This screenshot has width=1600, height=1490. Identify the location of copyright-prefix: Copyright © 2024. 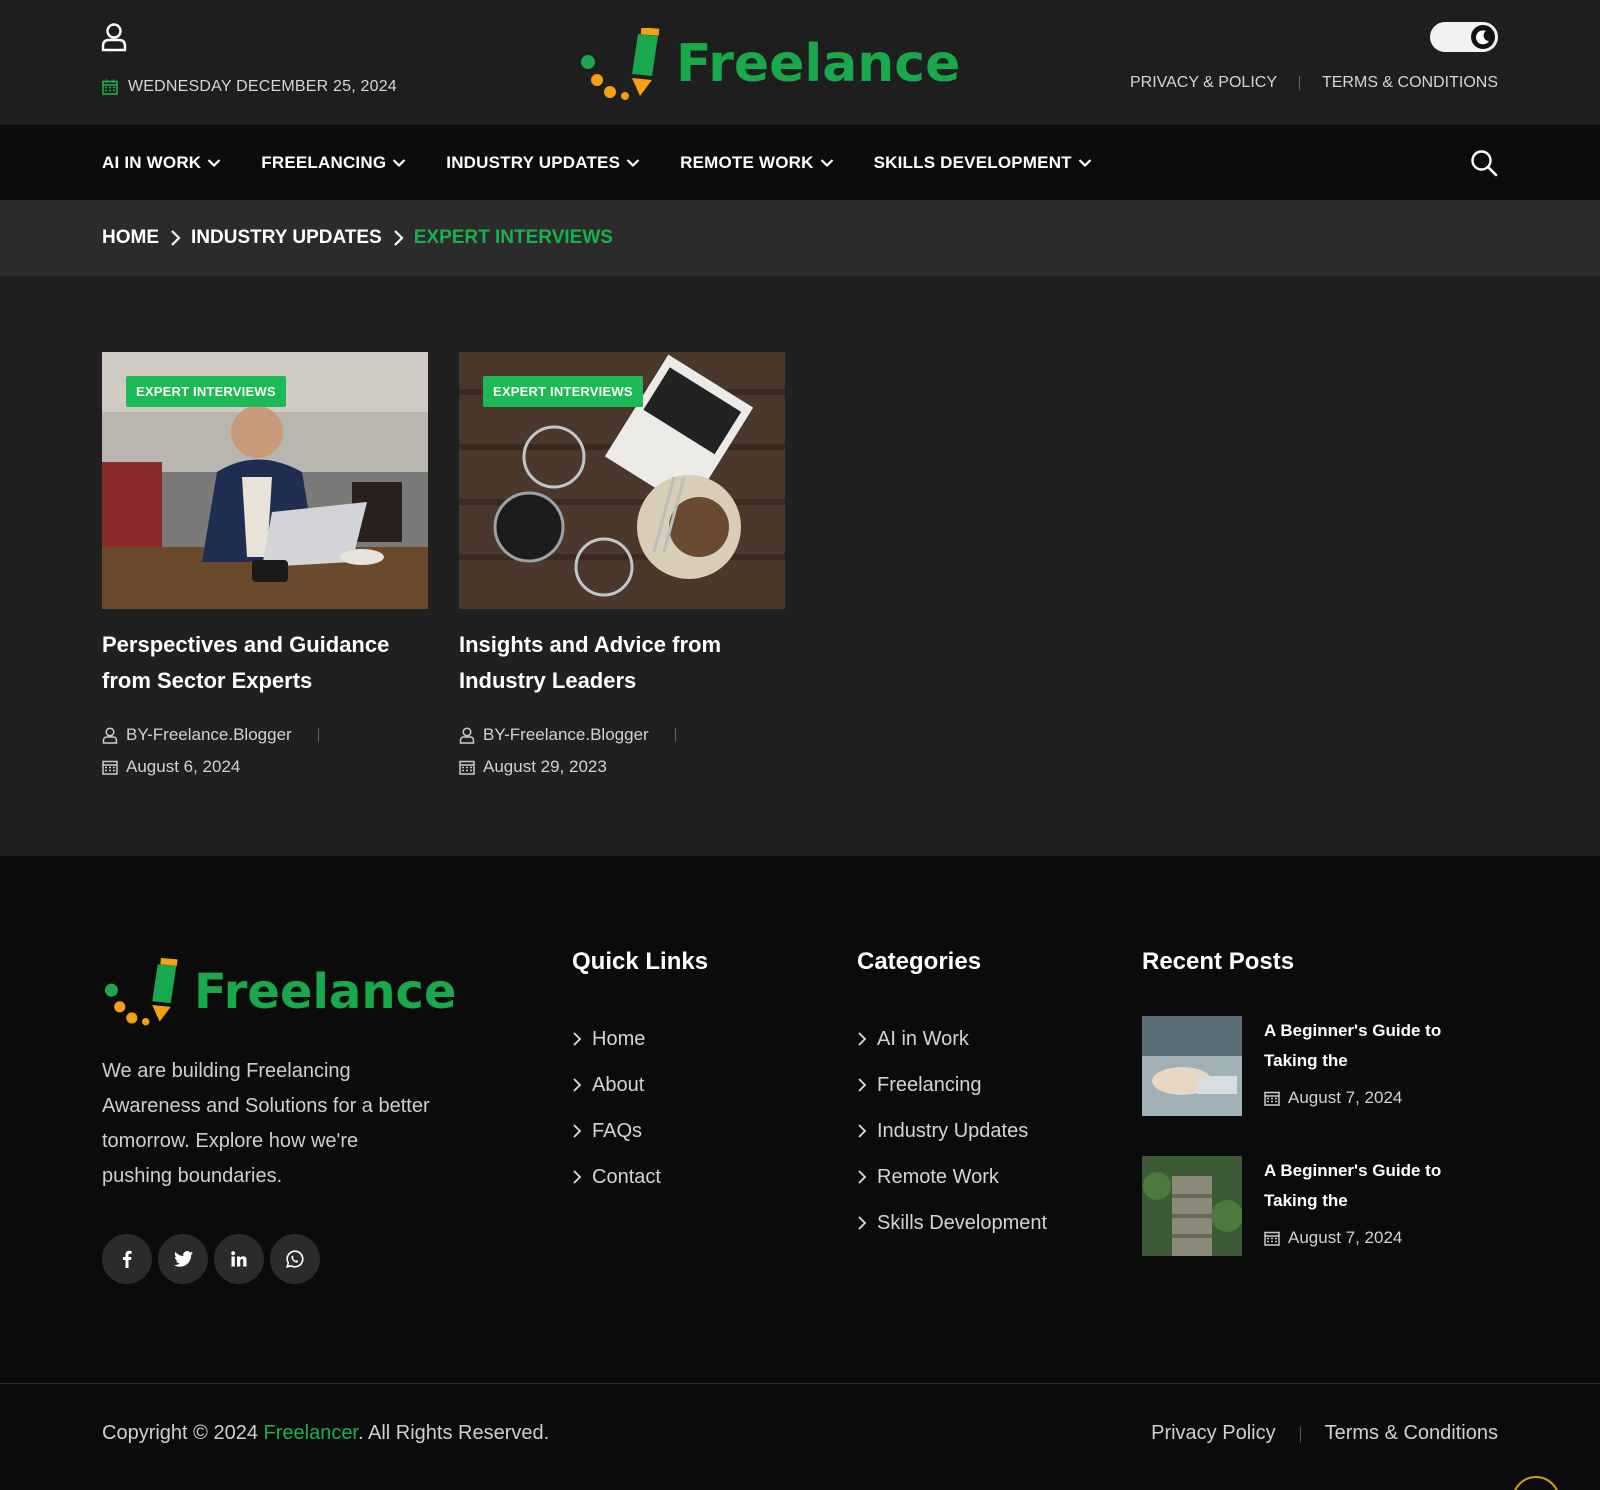
(183, 1433).